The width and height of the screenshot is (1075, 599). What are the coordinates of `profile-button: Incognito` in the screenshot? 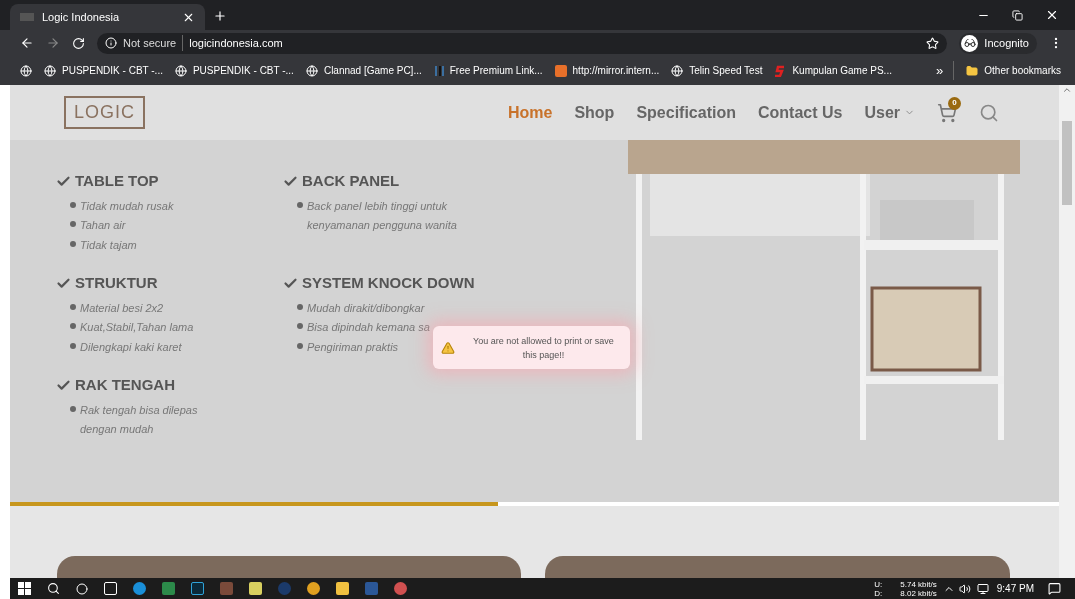 It's located at (998, 43).